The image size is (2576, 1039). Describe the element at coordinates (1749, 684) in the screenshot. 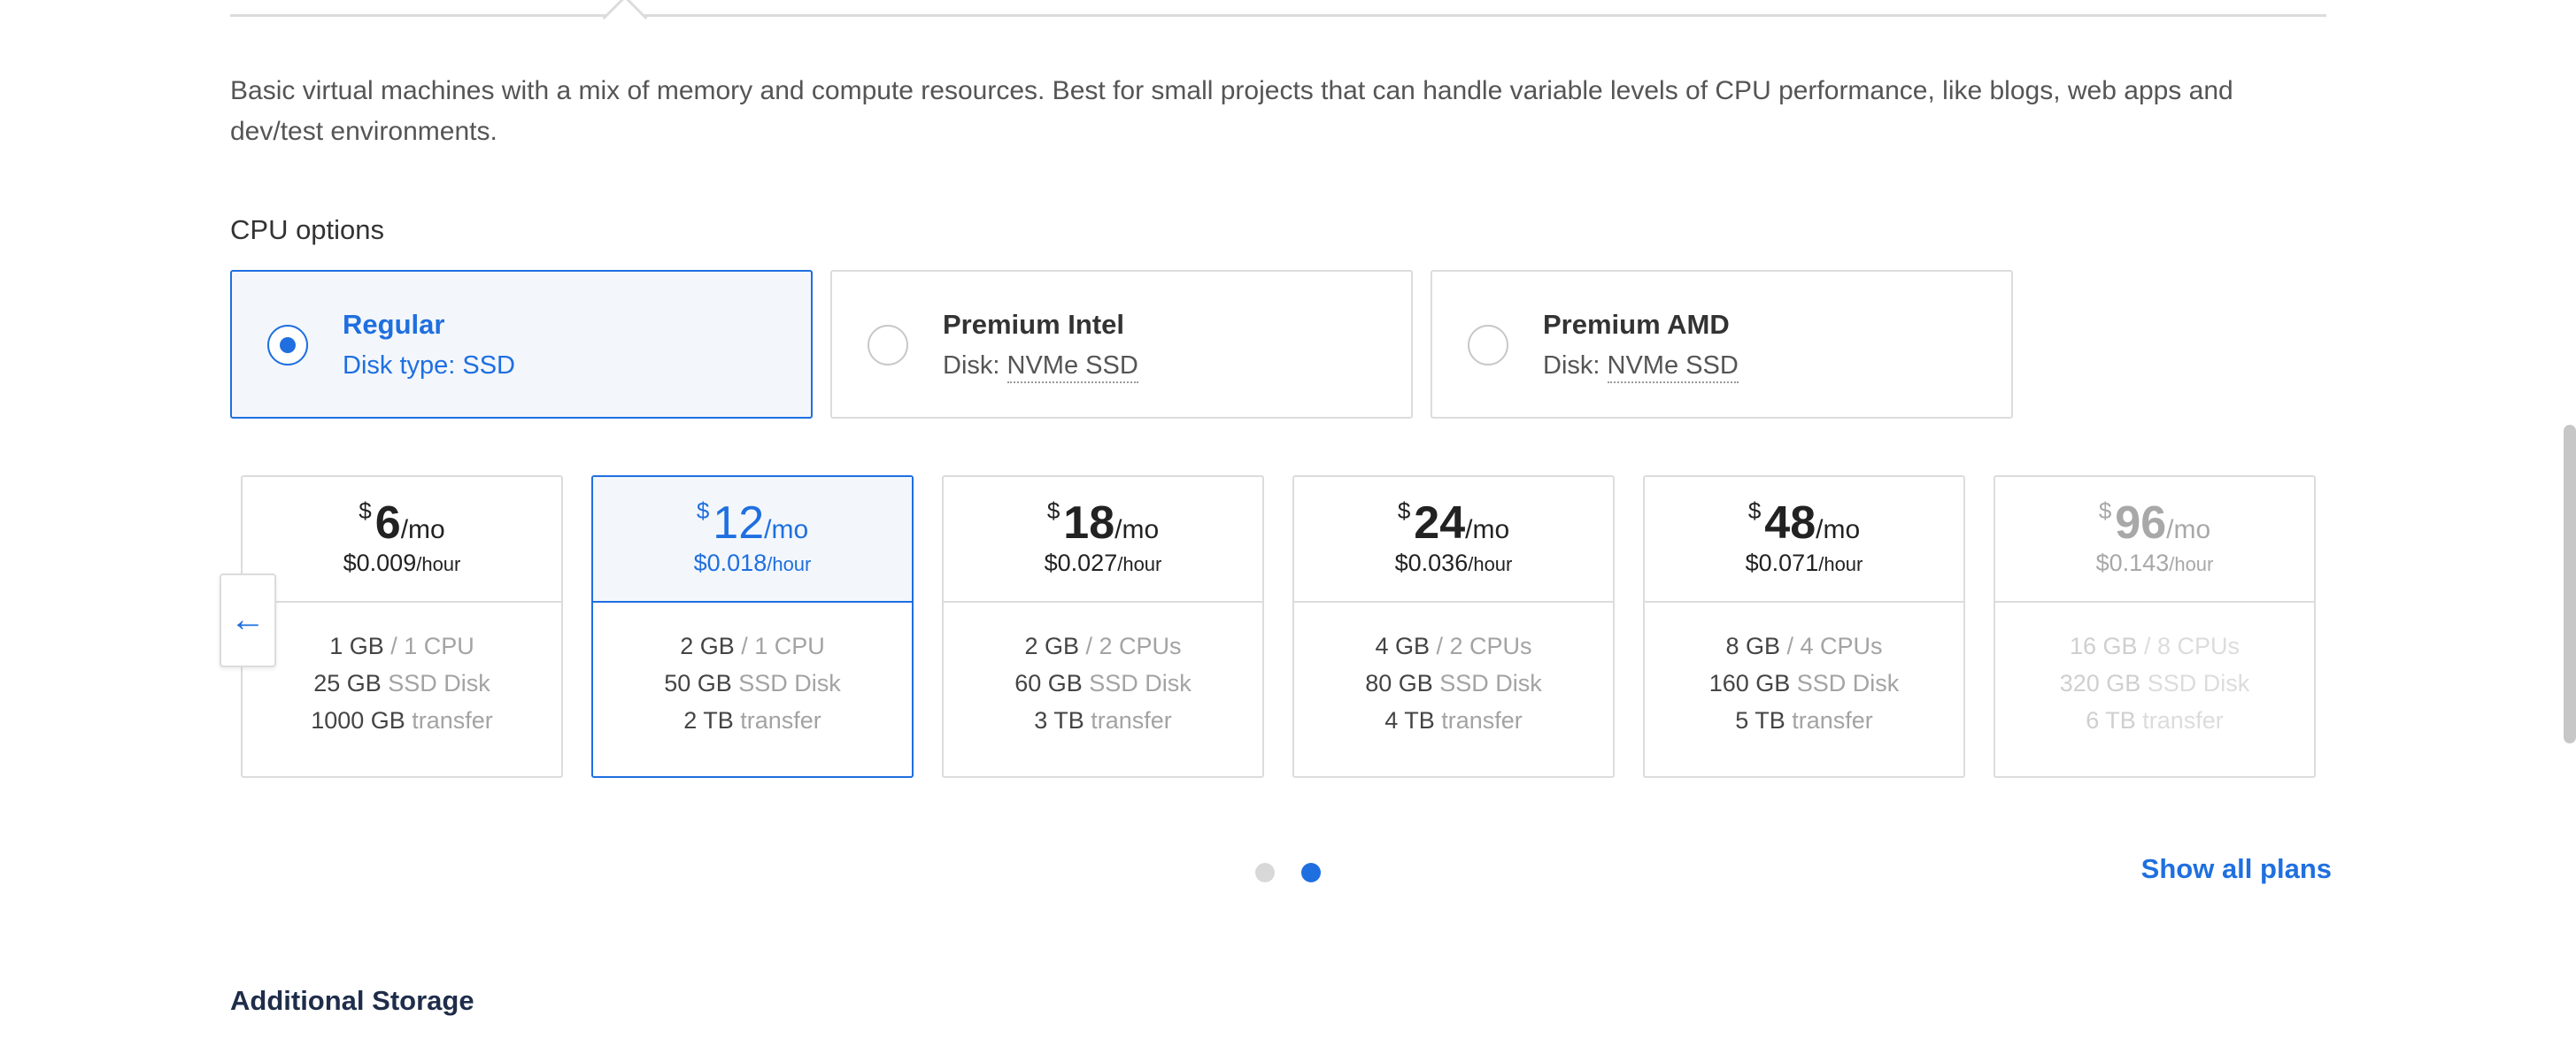

I see `spec-disk-size: 160 GB` at that location.